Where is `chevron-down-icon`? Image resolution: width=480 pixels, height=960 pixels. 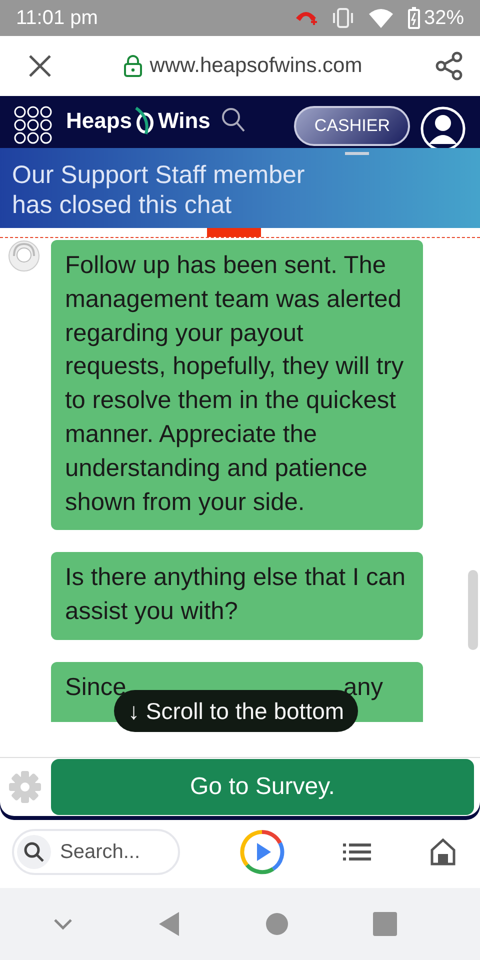 chevron-down-icon is located at coordinates (62, 924).